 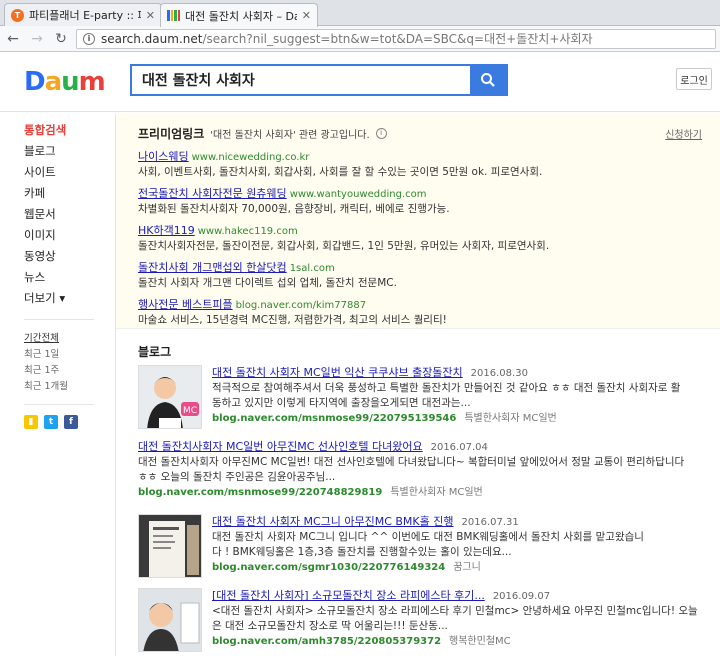 What do you see at coordinates (170, 397) in the screenshot?
I see `post-thumbnail: MC` at bounding box center [170, 397].